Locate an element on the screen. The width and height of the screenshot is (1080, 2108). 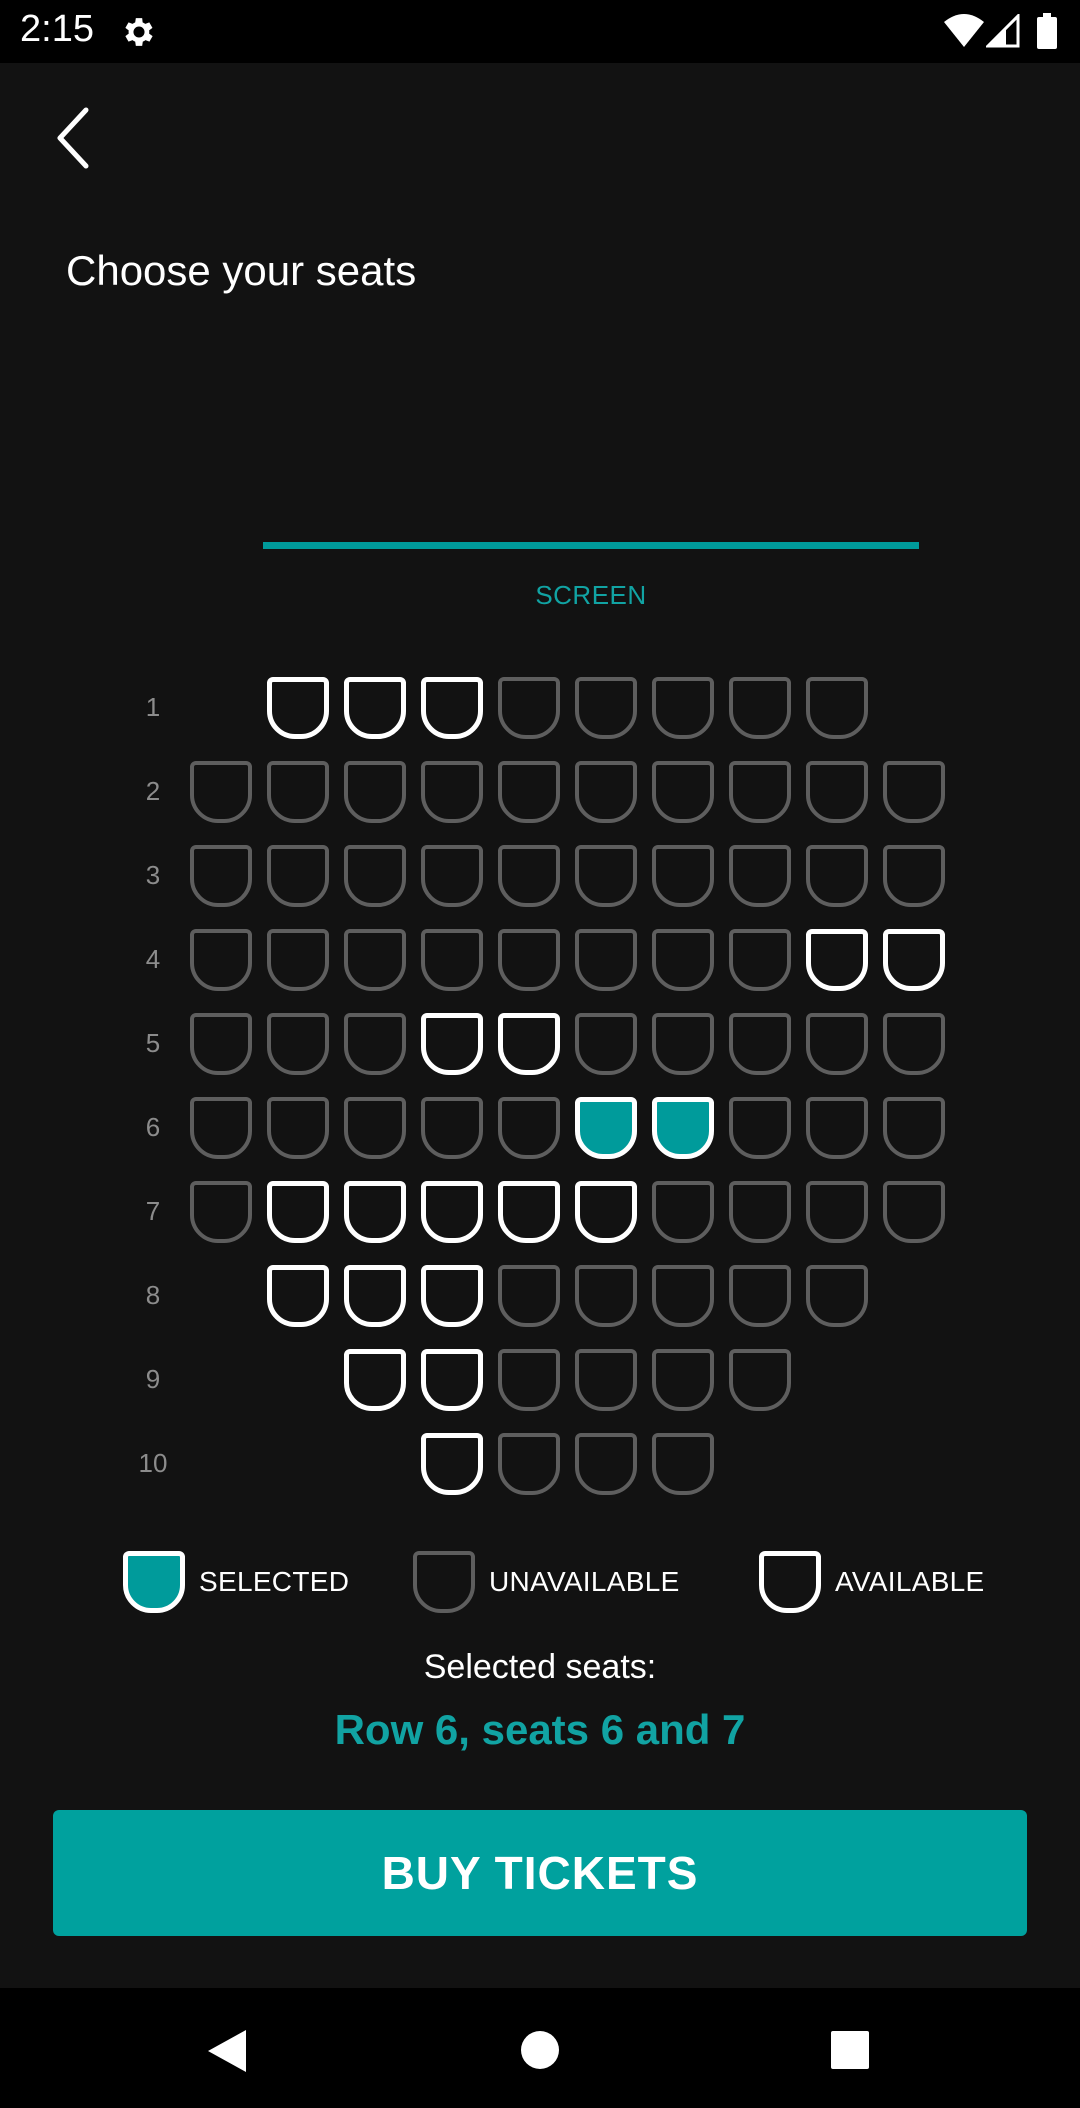
screen-label: SCREEN is located at coordinates (591, 595).